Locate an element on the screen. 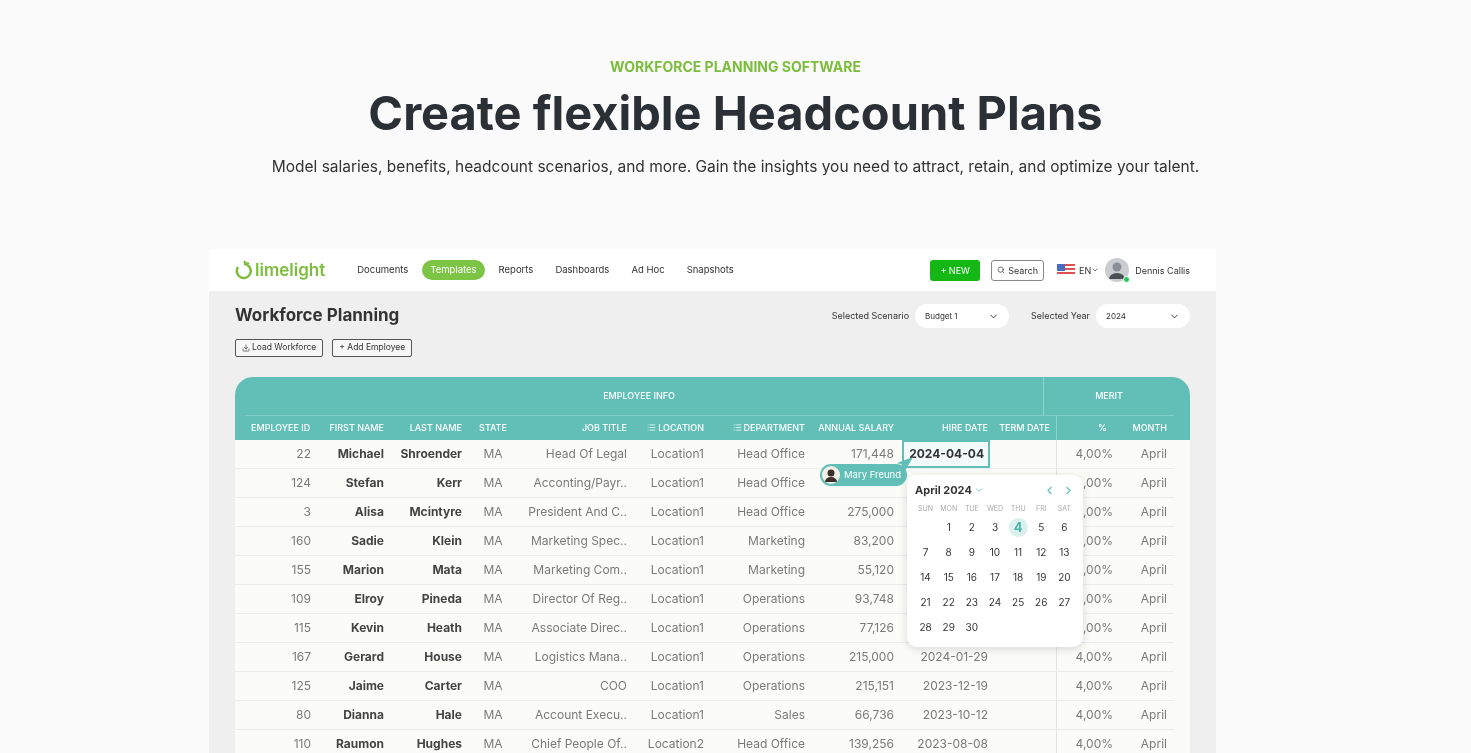 This screenshot has height=753, width=1471. column-header: STATE is located at coordinates (493, 428).